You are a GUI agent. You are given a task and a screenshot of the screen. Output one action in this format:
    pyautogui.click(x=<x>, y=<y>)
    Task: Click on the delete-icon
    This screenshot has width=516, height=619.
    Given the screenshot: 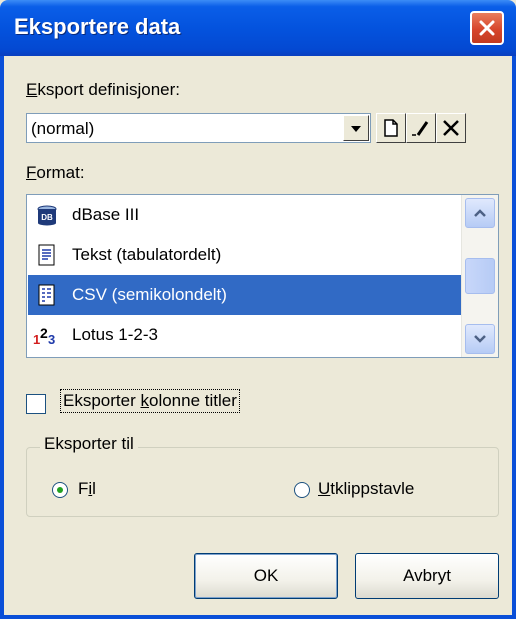 What is the action you would take?
    pyautogui.click(x=451, y=128)
    